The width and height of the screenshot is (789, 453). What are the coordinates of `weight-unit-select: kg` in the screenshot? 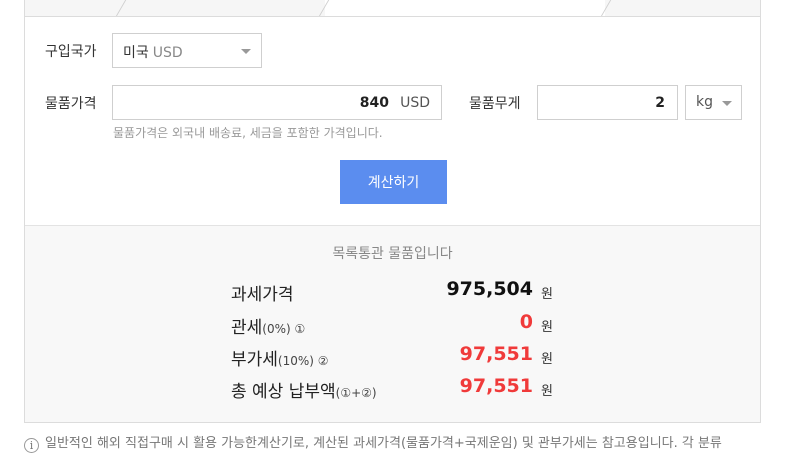 It's located at (713, 102).